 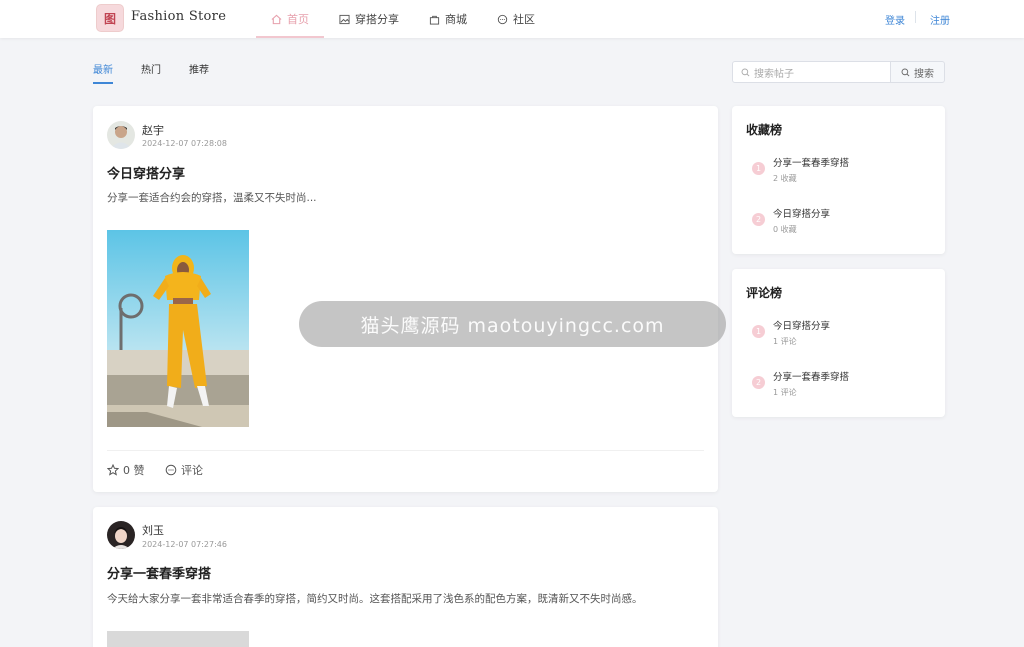 I want to click on search-input: 搜索帖子, so click(x=811, y=72).